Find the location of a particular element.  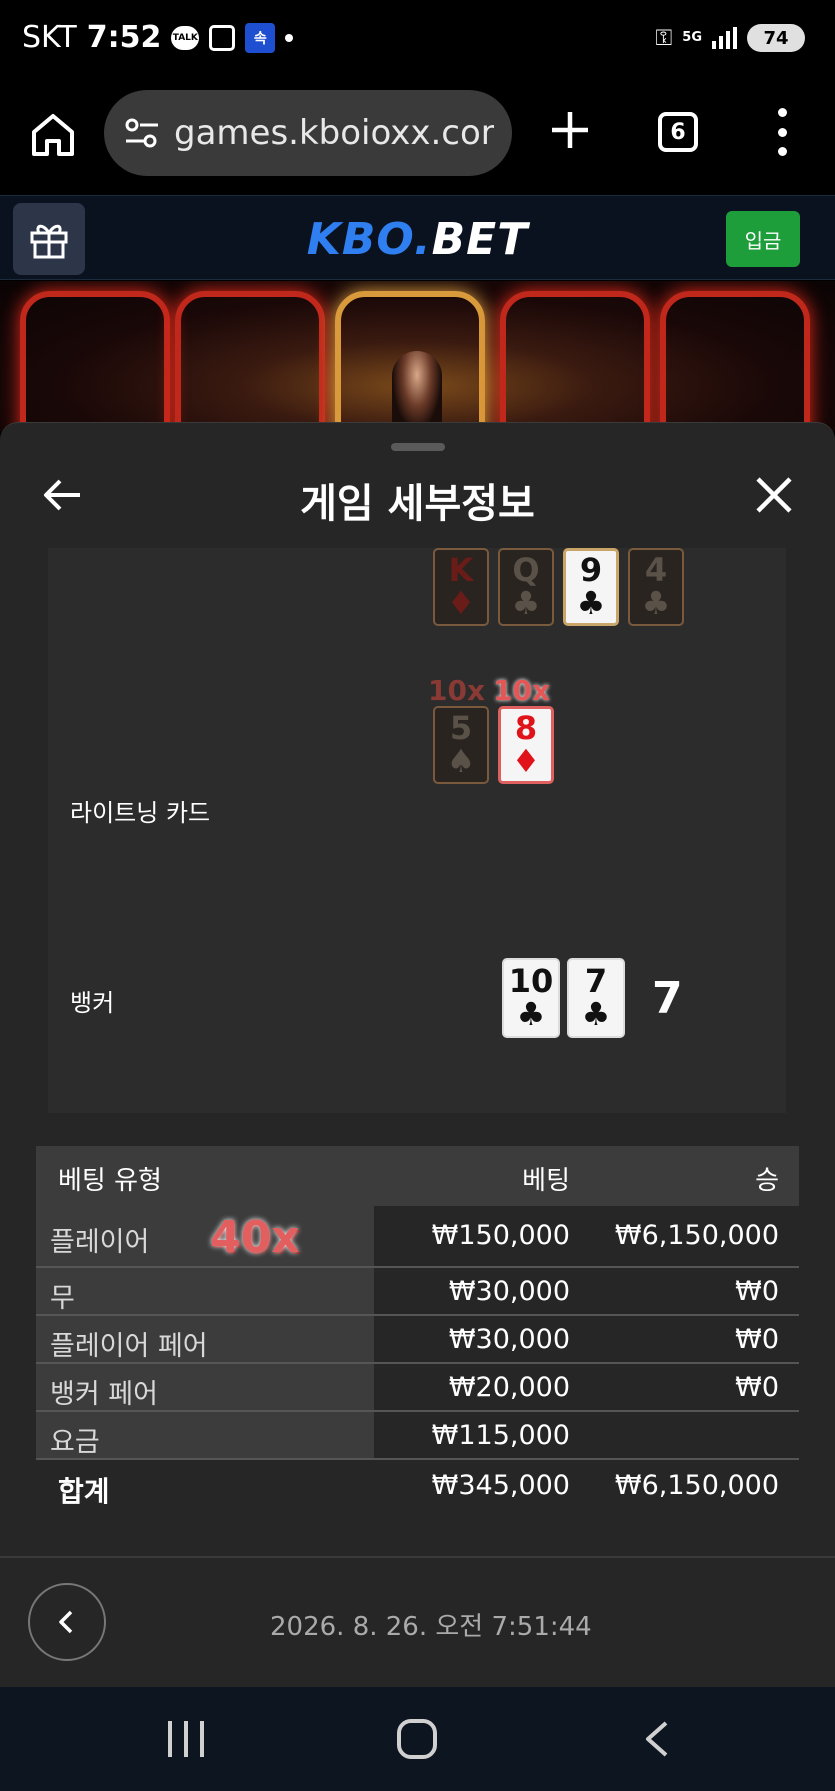

signal-icon is located at coordinates (724, 38).